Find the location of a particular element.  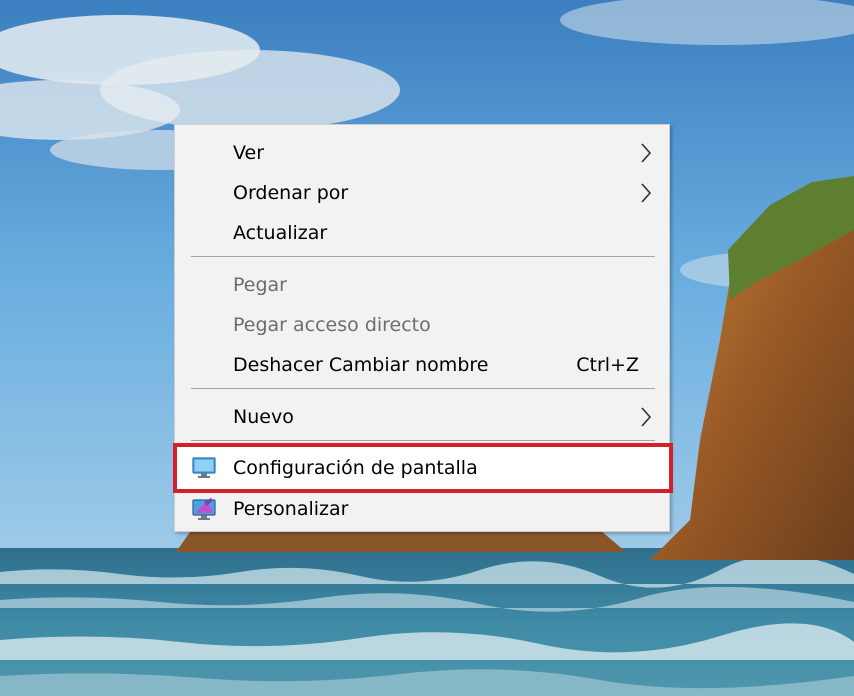

menu-item-label: Configuración de pantalla is located at coordinates (355, 468).